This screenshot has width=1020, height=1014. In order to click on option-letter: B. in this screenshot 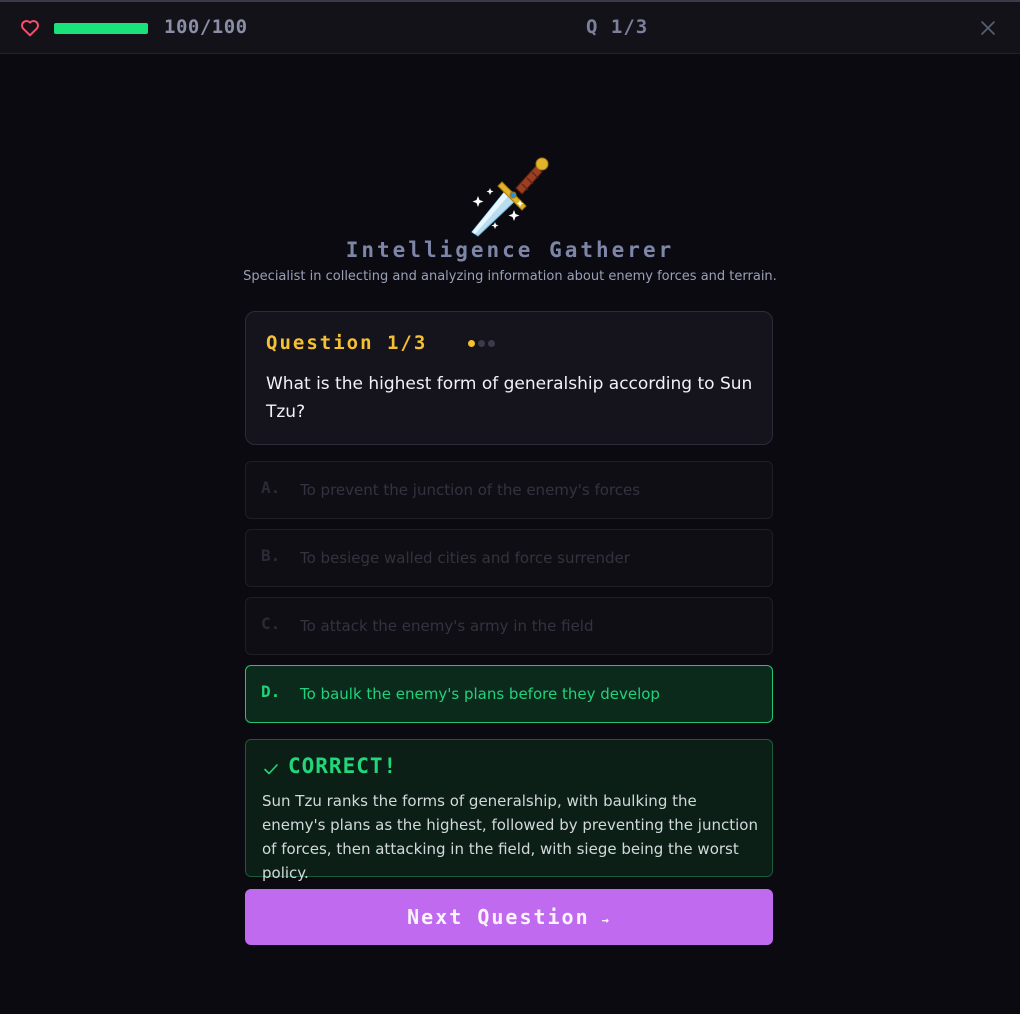, I will do `click(271, 555)`.